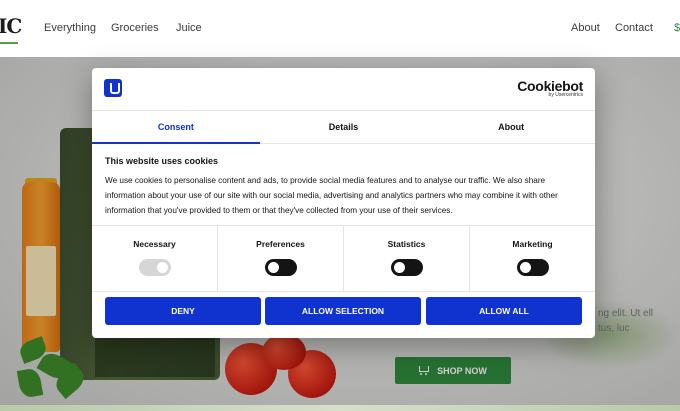 The height and width of the screenshot is (411, 680). What do you see at coordinates (532, 267) in the screenshot?
I see `marketing-toggle` at bounding box center [532, 267].